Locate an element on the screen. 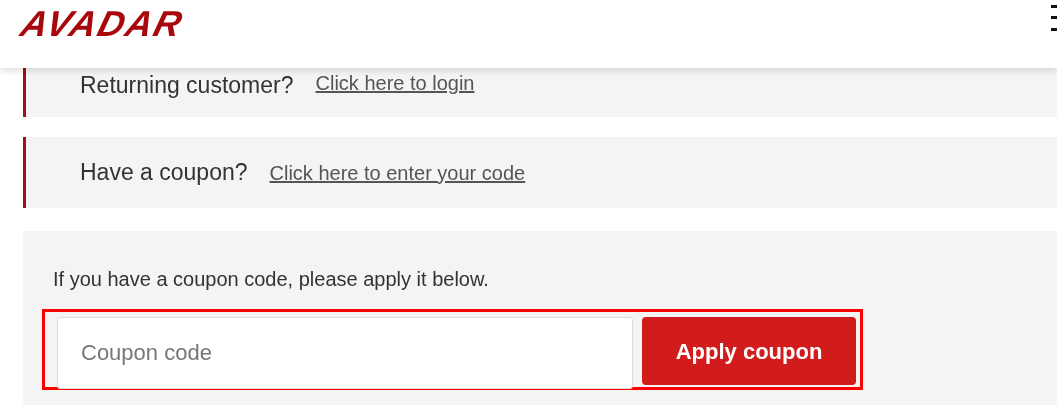 This screenshot has height=405, width=1057. notice-text: Have a coupon? is located at coordinates (164, 173).